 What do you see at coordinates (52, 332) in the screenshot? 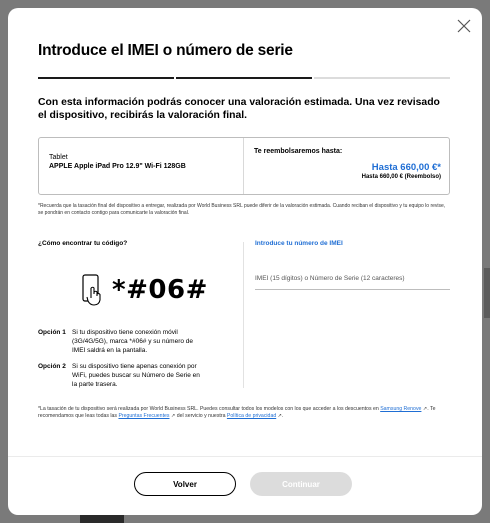
I see `option-label: Opción 1` at bounding box center [52, 332].